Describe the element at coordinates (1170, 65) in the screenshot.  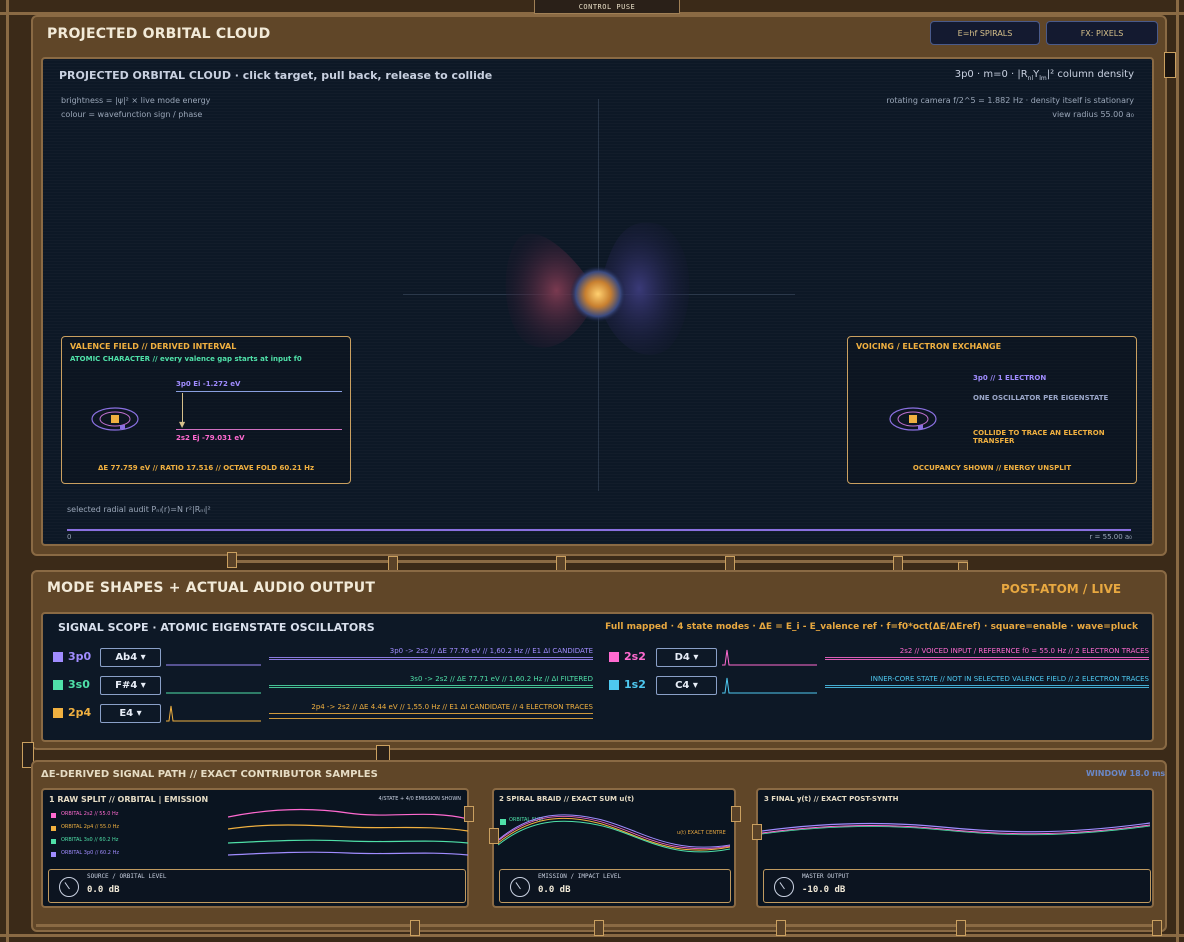
I see `side-slot` at that location.